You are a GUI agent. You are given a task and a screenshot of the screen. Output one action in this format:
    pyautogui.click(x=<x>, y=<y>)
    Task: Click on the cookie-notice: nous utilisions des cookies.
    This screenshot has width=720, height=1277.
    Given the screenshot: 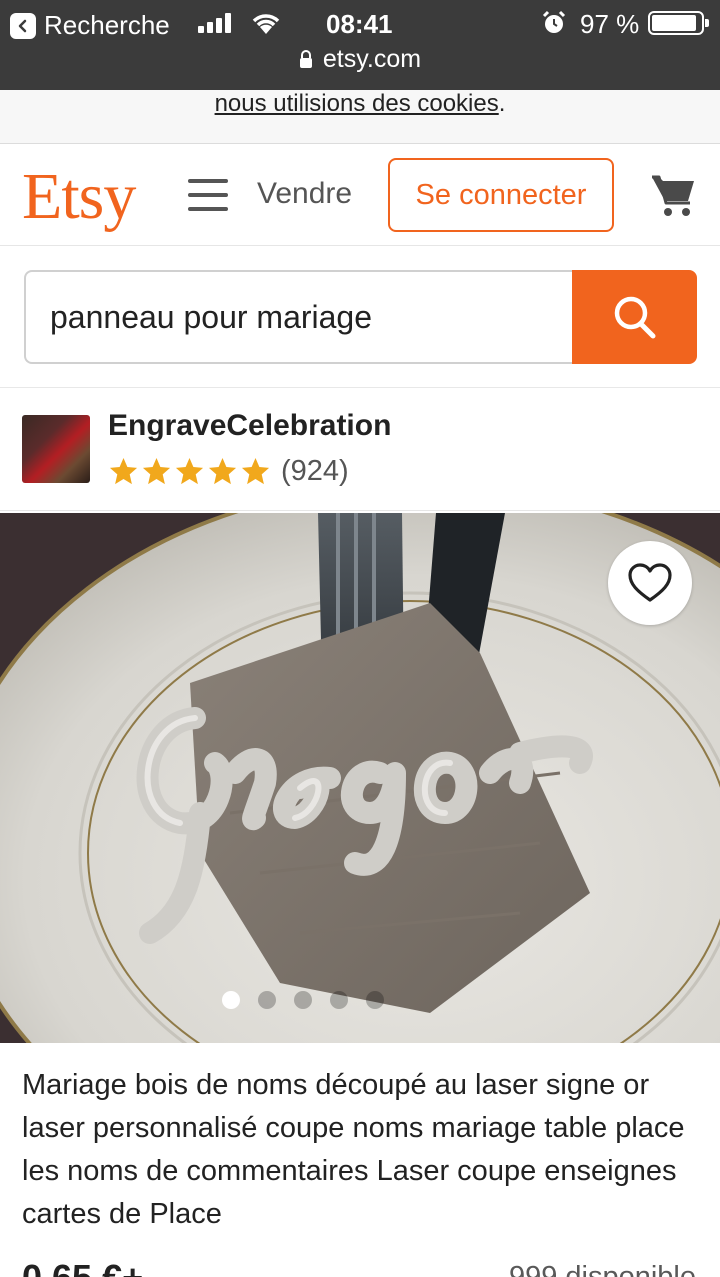 What is the action you would take?
    pyautogui.click(x=360, y=117)
    